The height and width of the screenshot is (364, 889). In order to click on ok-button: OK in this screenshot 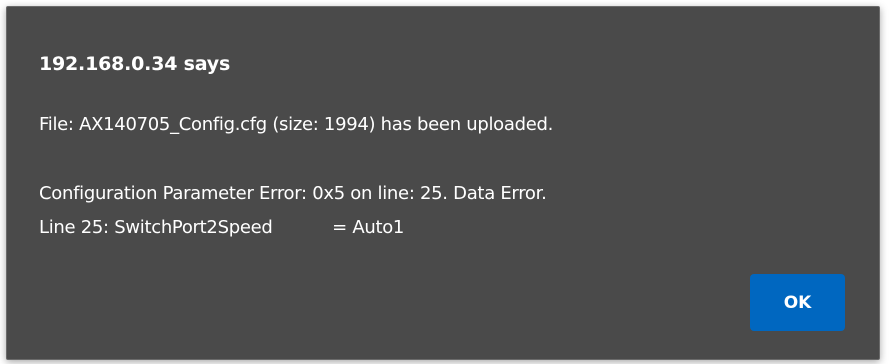, I will do `click(797, 302)`.